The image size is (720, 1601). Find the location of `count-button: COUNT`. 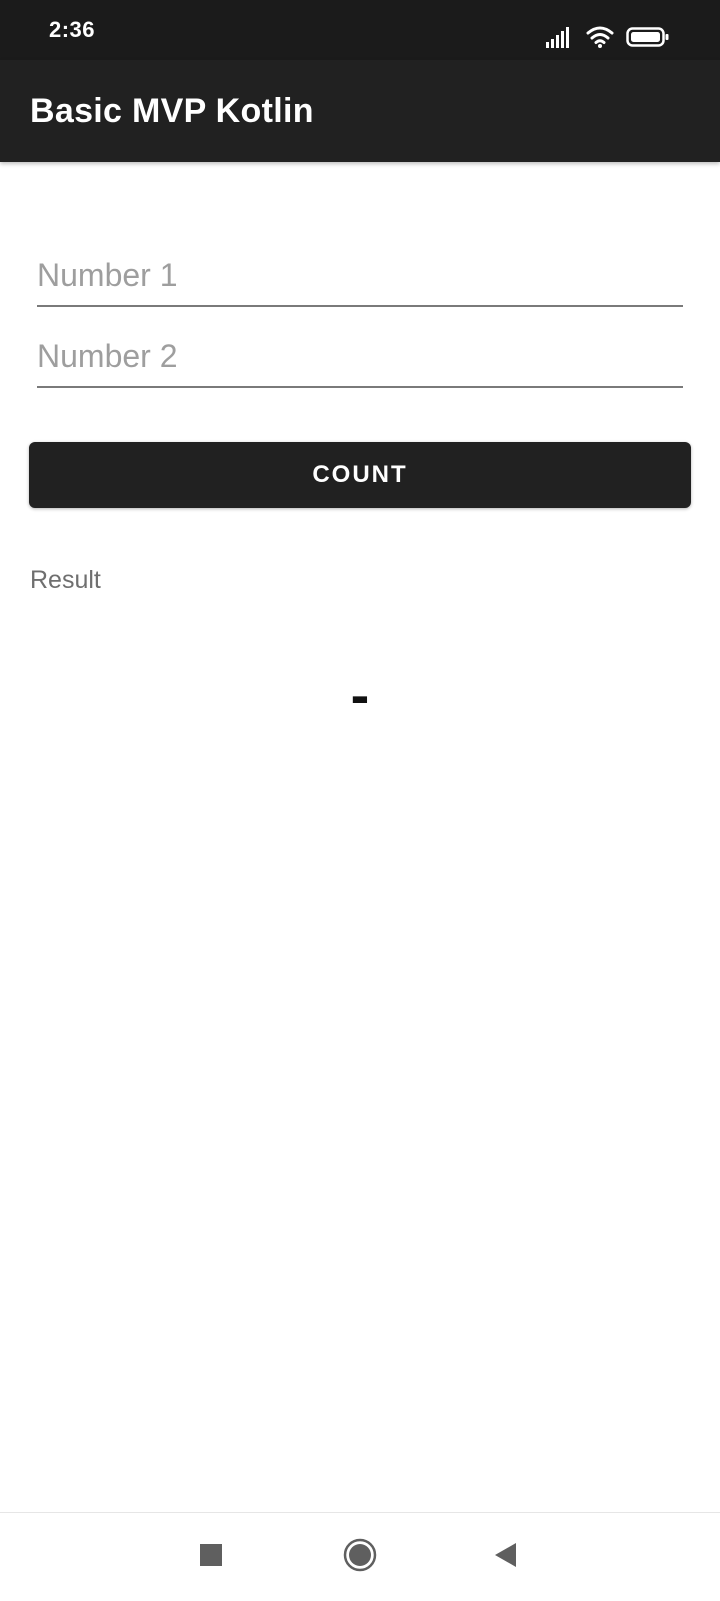

count-button: COUNT is located at coordinates (360, 475).